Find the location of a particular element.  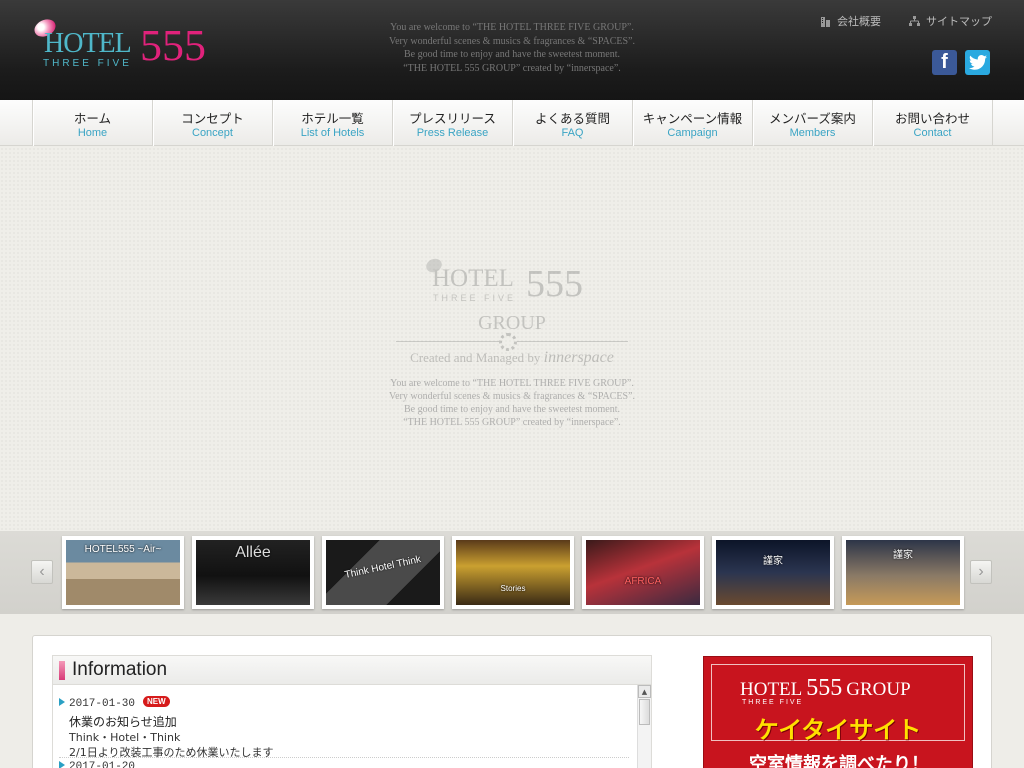

hotel-photo: Think Hotel Think is located at coordinates (383, 572).